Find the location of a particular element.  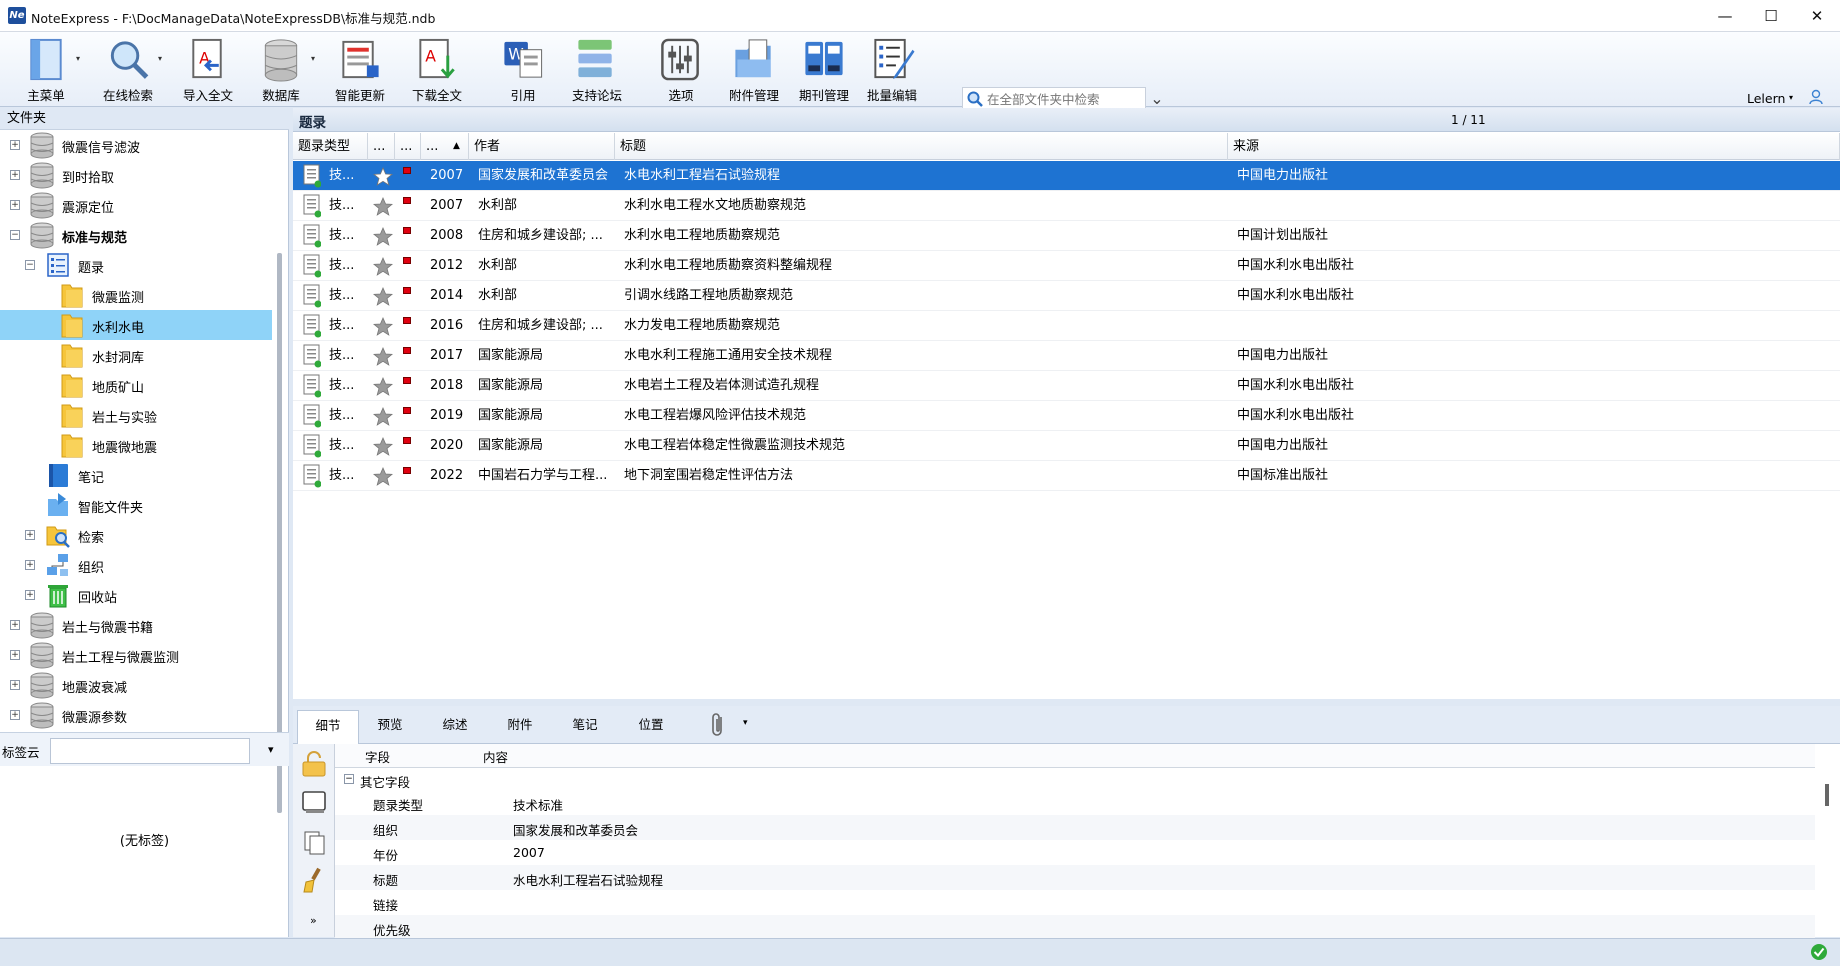

toolbar-button-batch-edit: 批量编辑 is located at coordinates (892, 70).